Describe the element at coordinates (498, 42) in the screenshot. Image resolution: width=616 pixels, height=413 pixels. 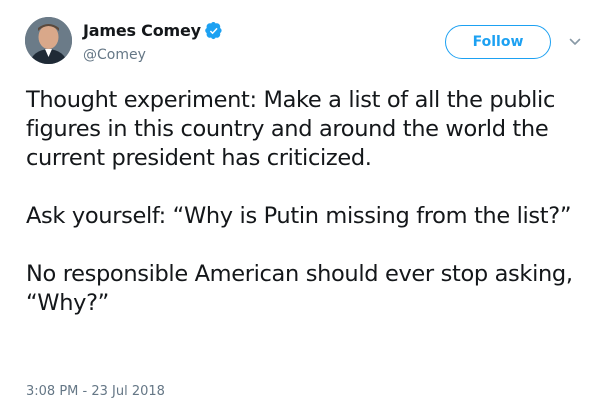
I see `follow-button: Follow` at that location.